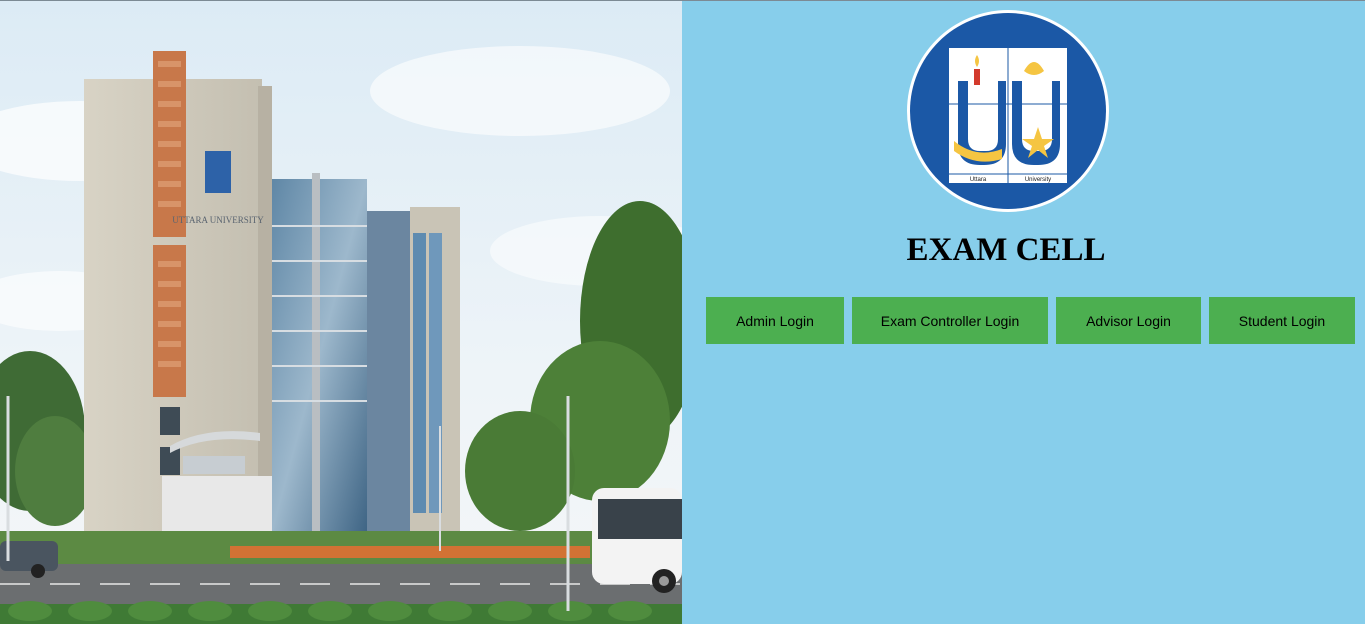 The image size is (1365, 624). What do you see at coordinates (1008, 111) in the screenshot?
I see `university-logo: Uttara University` at bounding box center [1008, 111].